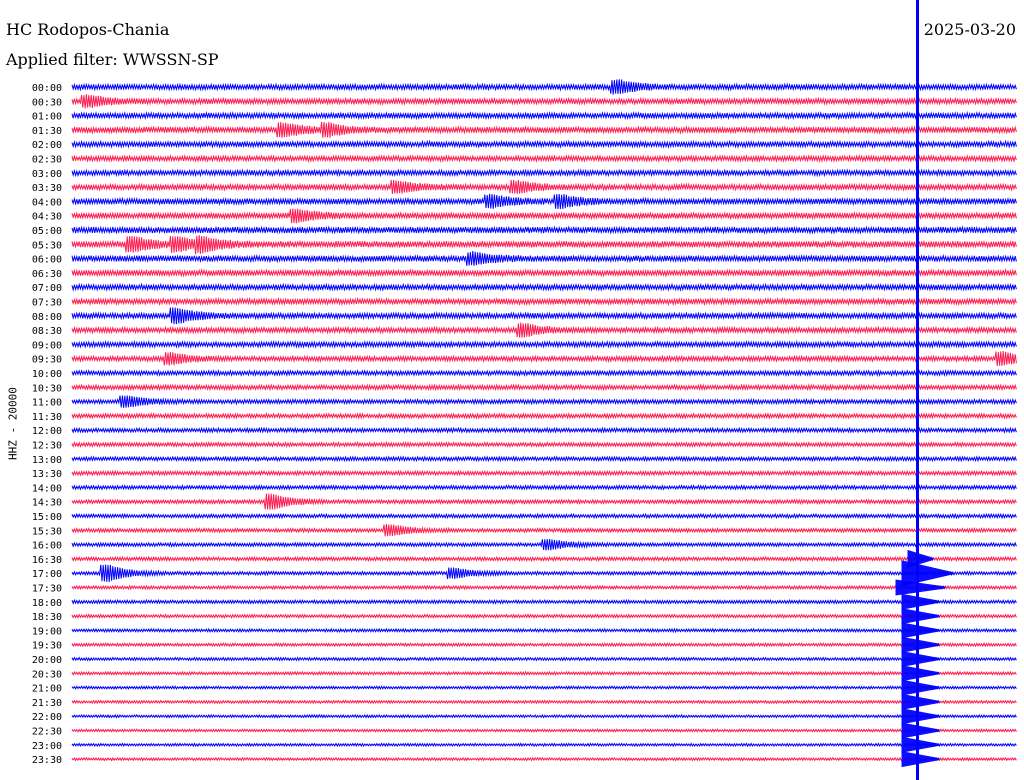  I want to click on row-label-1530: 15:30, so click(47, 531).